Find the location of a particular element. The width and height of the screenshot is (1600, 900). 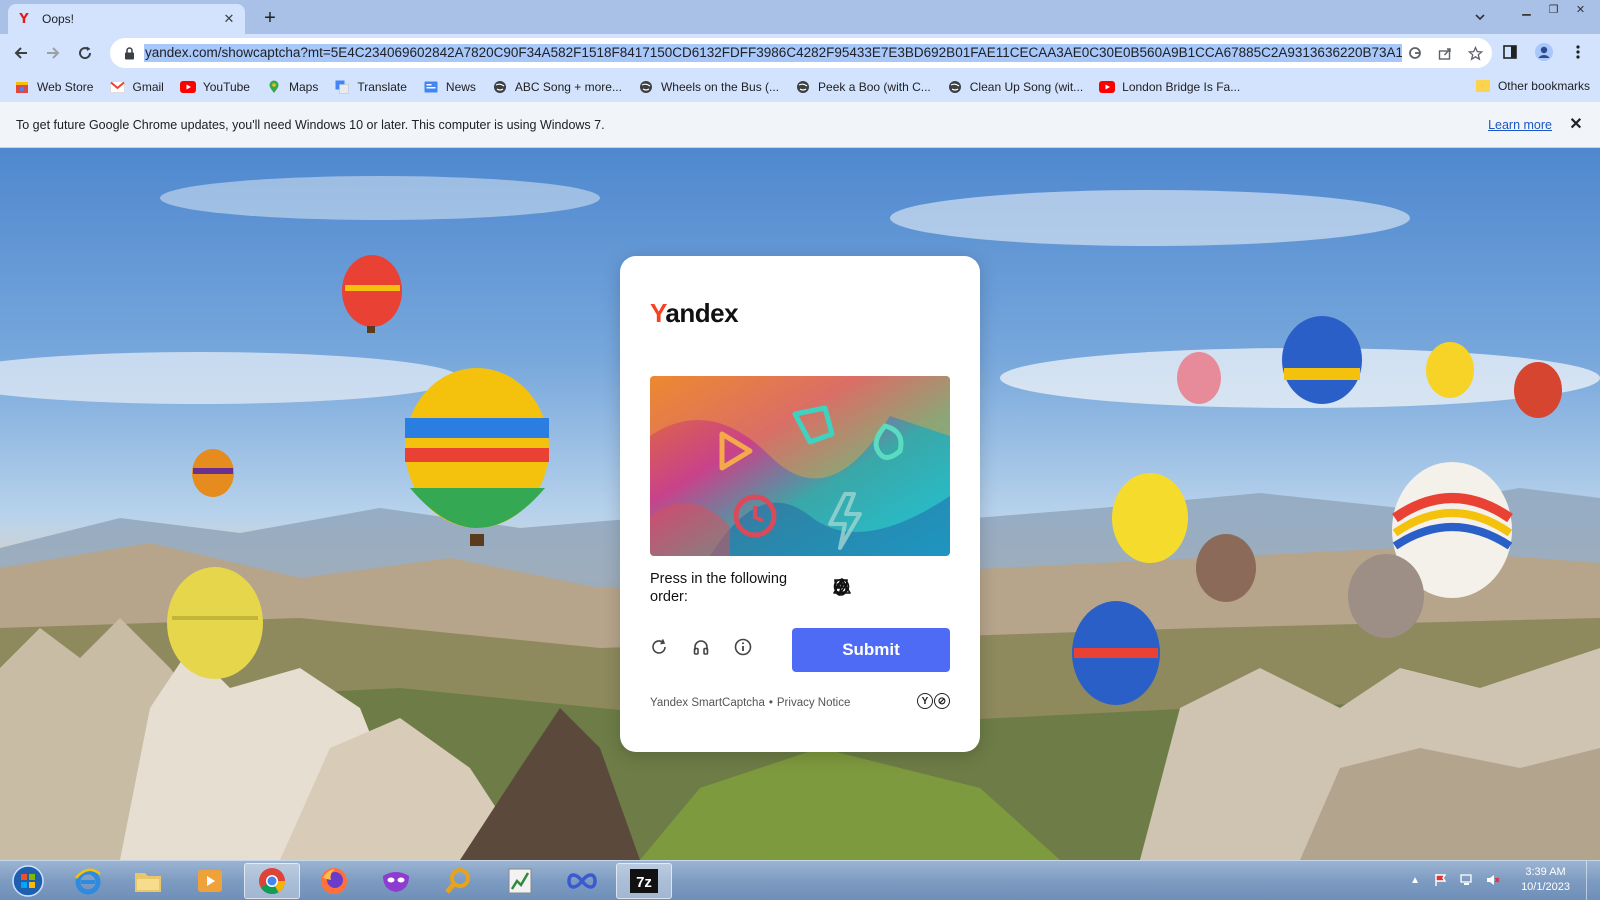

maps-icon is located at coordinates (274, 87).